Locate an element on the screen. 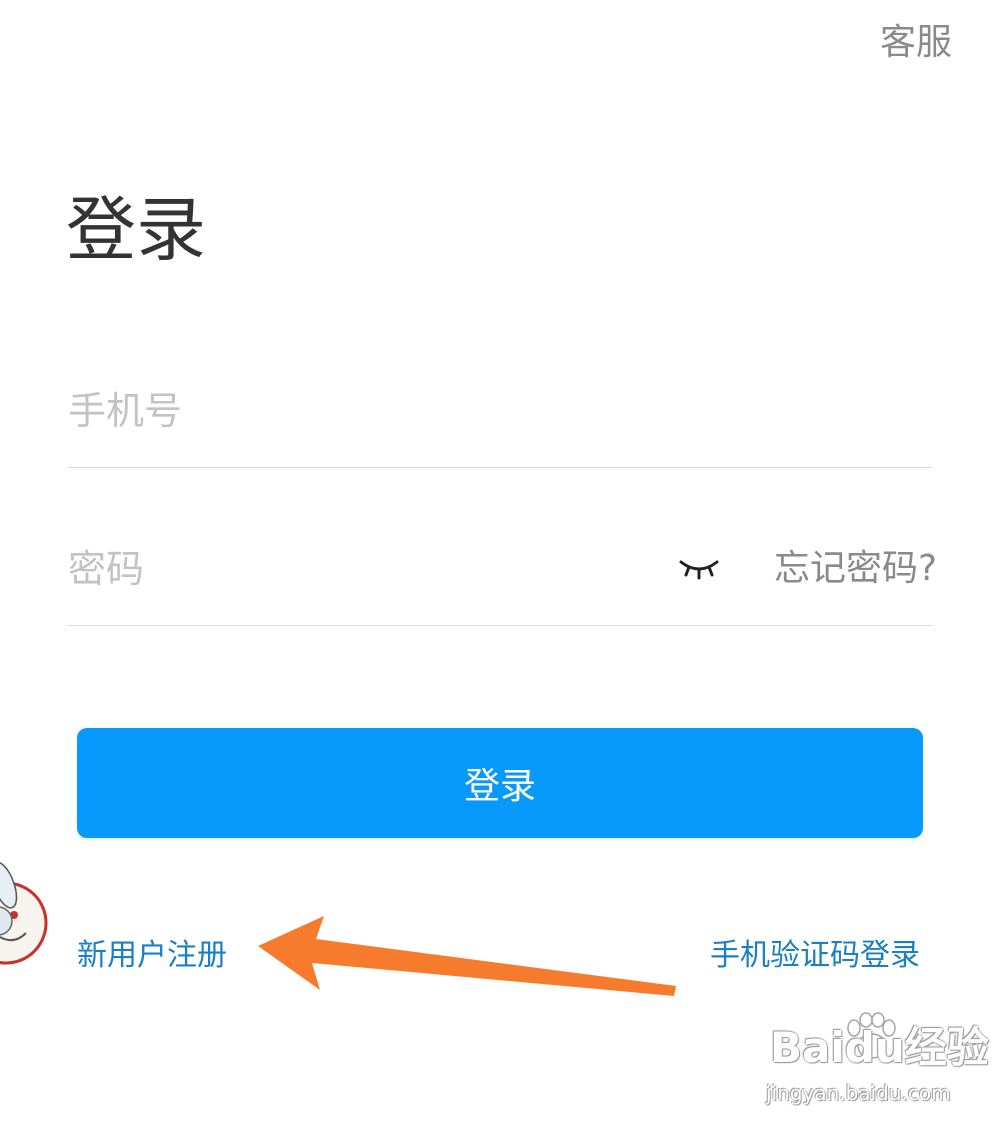  login-button: 登录 is located at coordinates (500, 783).